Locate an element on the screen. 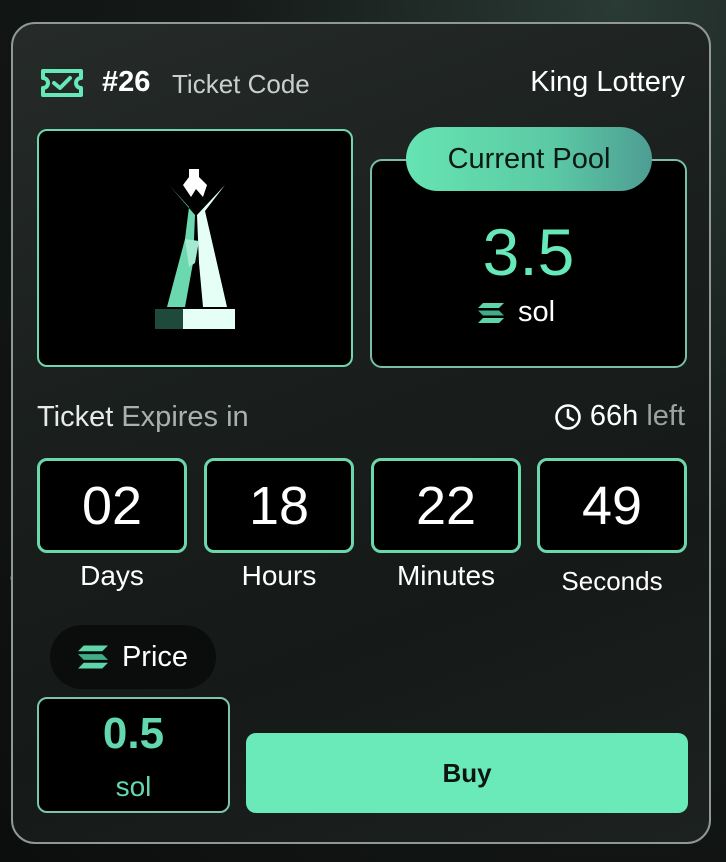  countdown-seconds-label: Seconds is located at coordinates (612, 581).